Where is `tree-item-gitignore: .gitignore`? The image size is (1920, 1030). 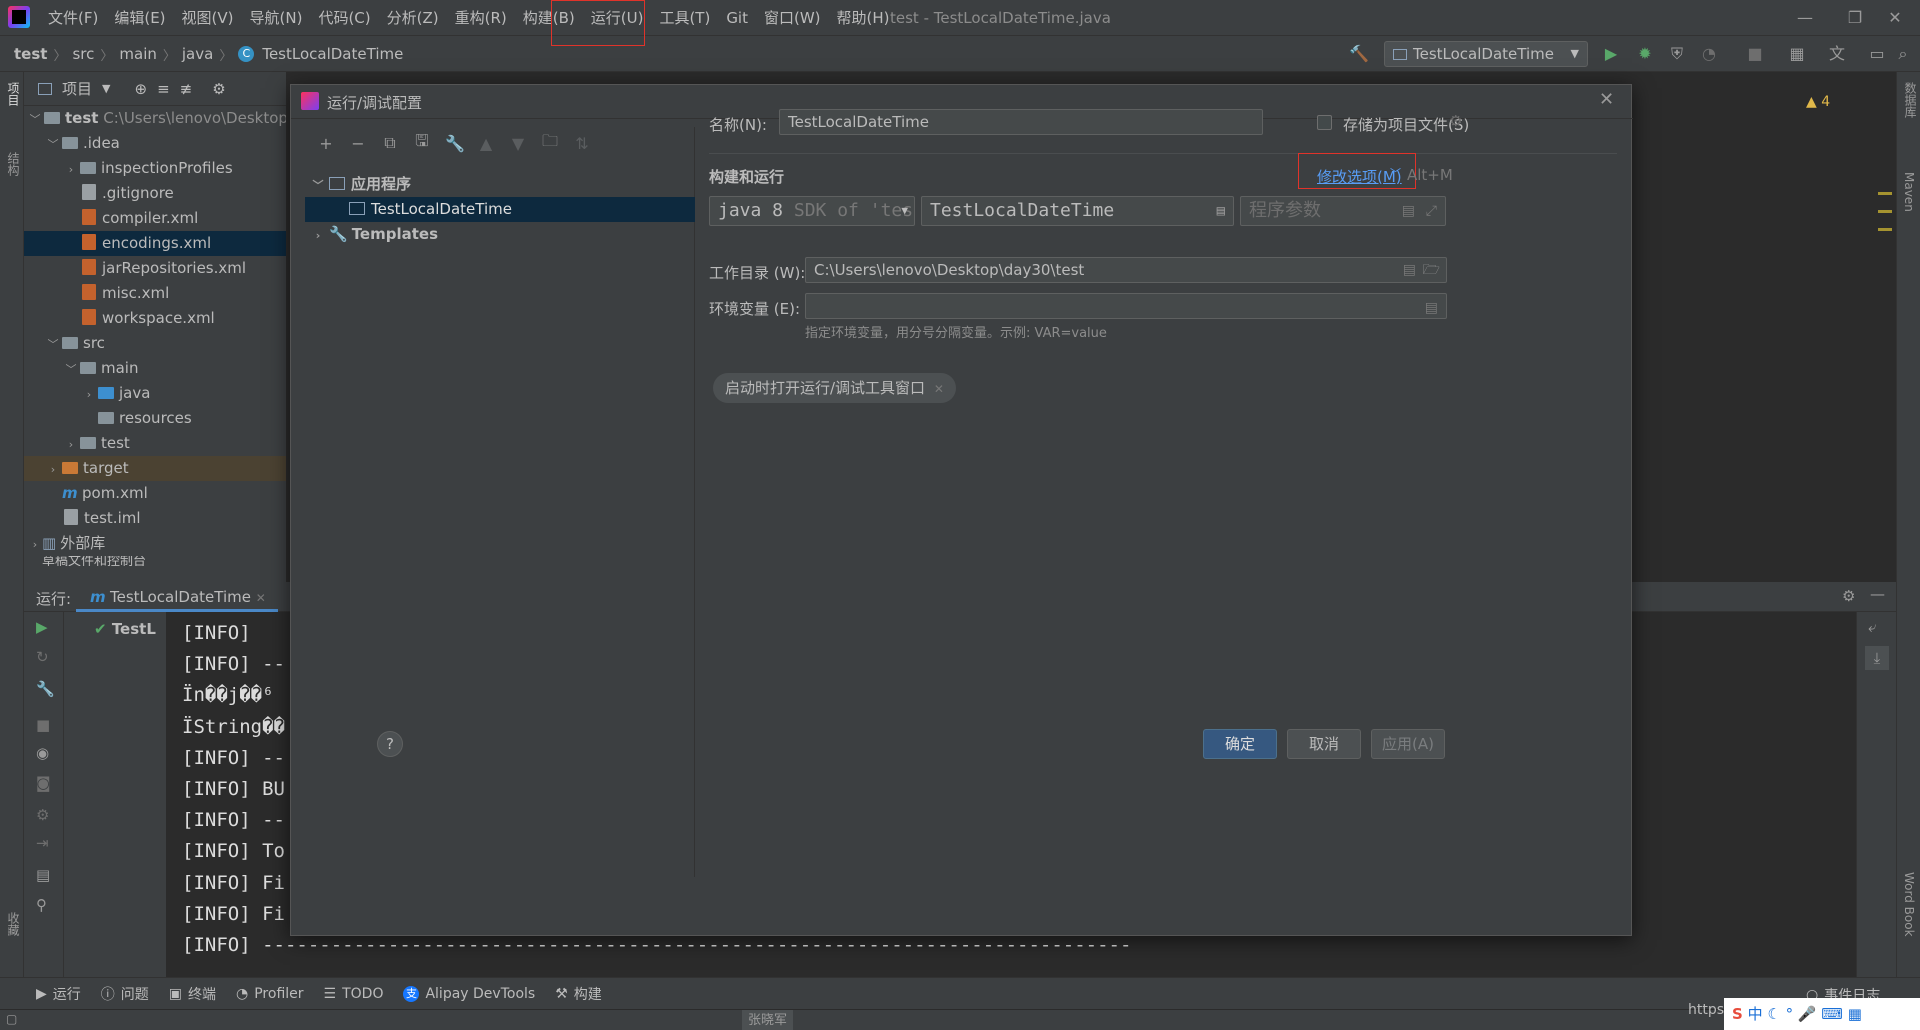
tree-item-gitignore: .gitignore is located at coordinates (155, 193).